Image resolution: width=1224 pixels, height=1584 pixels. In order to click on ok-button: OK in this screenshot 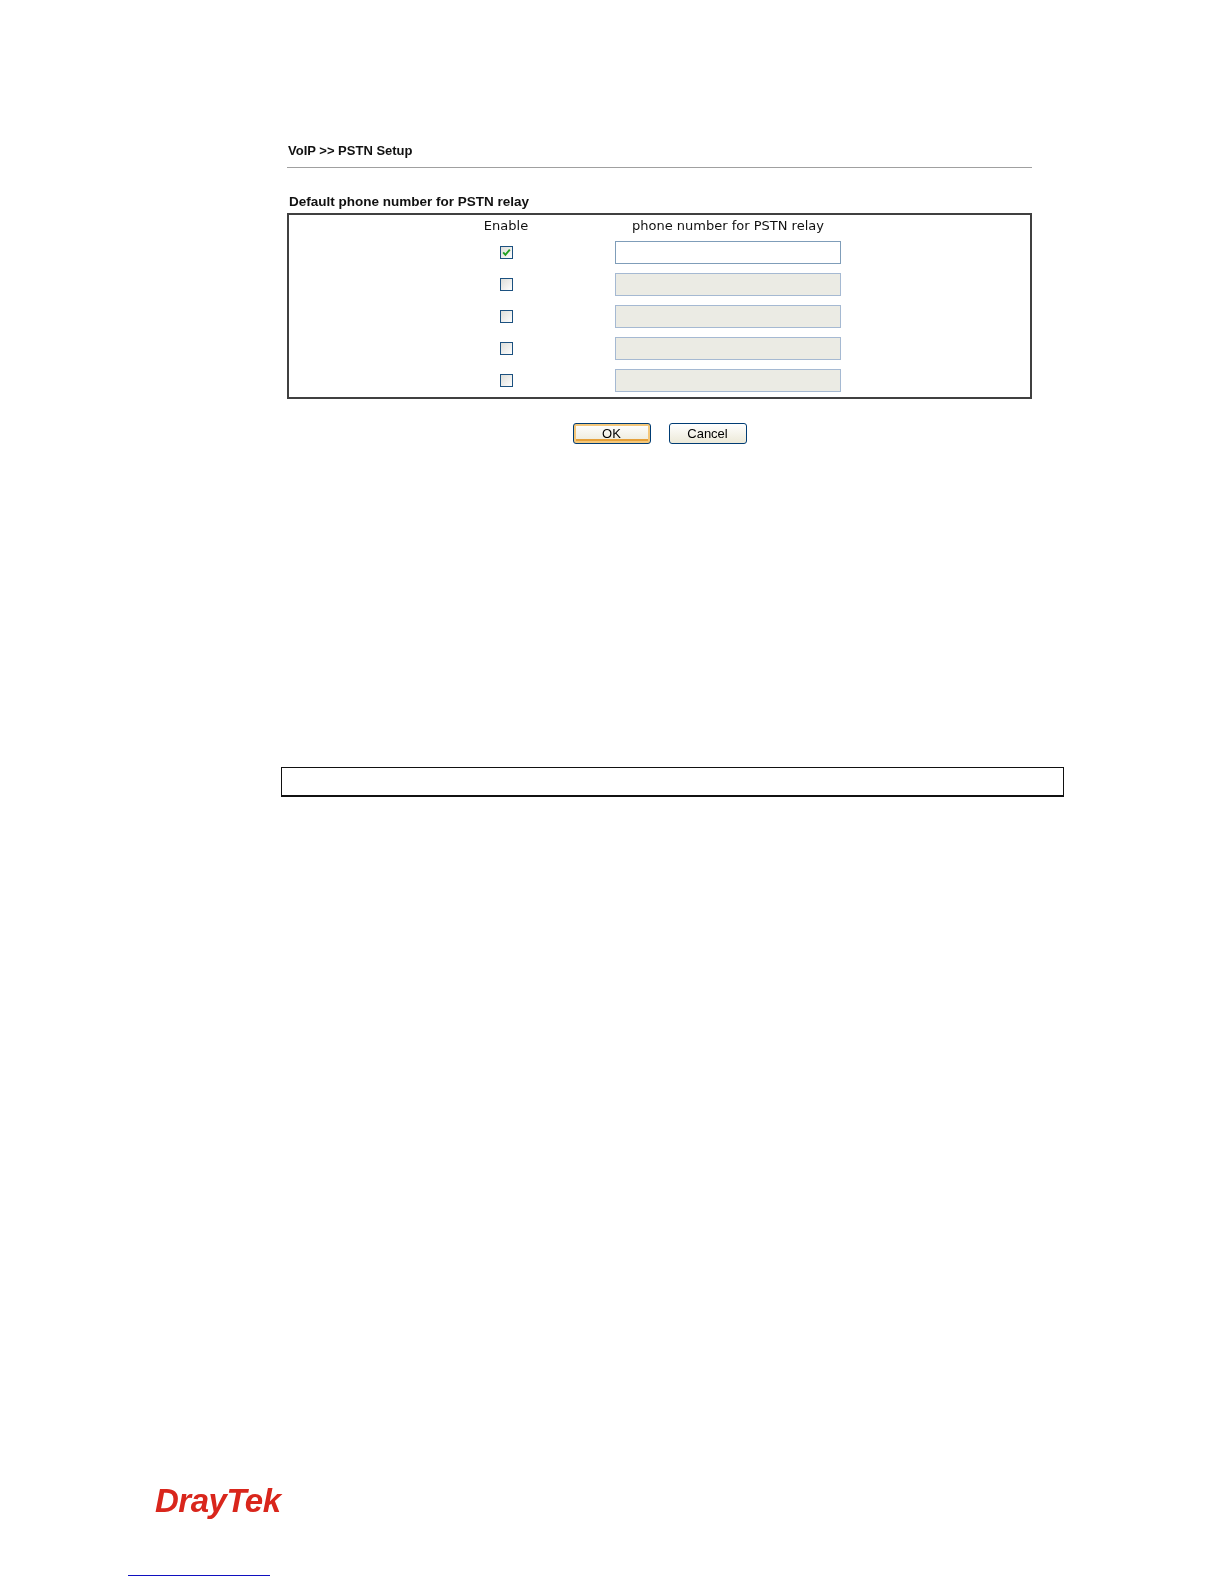, I will do `click(611, 433)`.